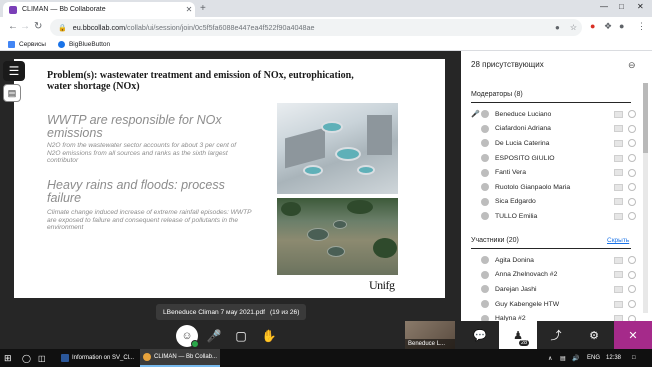 Image resolution: width=652 pixels, height=367 pixels. What do you see at coordinates (608, 26) in the screenshot?
I see `extensions-puzzle-icon: ❖` at bounding box center [608, 26].